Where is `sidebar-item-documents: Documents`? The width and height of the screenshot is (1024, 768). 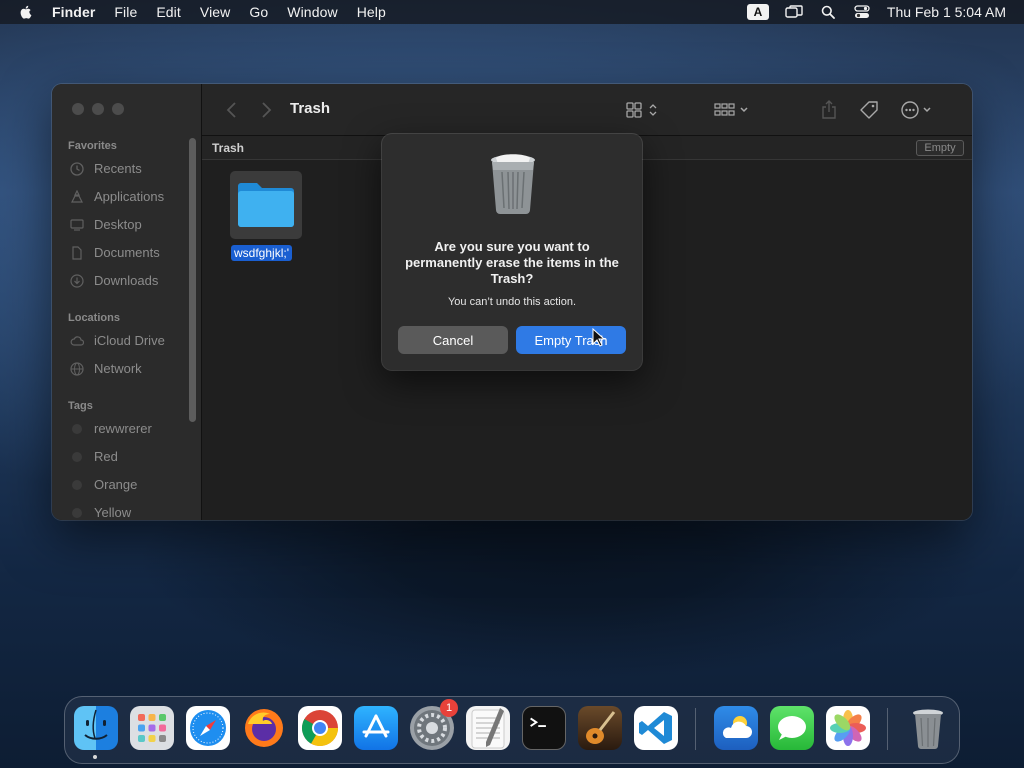
sidebar-item-documents: Documents is located at coordinates (115, 252).